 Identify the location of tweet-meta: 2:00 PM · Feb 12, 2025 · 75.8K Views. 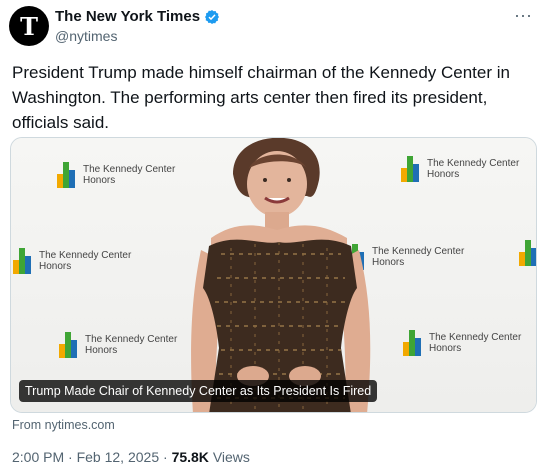
(131, 457).